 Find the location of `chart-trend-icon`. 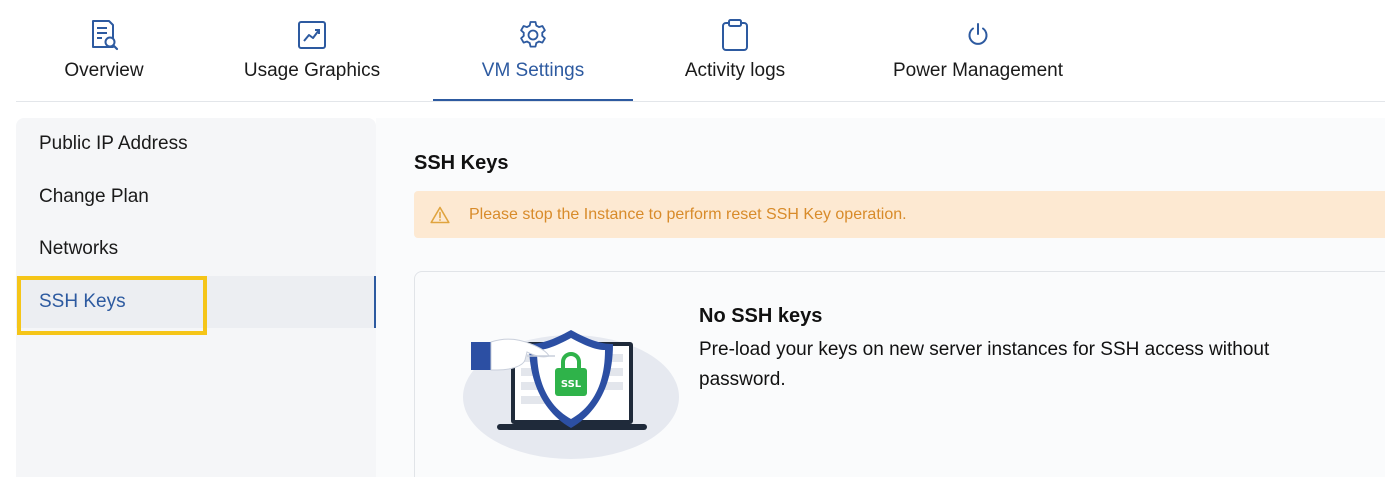

chart-trend-icon is located at coordinates (312, 35).